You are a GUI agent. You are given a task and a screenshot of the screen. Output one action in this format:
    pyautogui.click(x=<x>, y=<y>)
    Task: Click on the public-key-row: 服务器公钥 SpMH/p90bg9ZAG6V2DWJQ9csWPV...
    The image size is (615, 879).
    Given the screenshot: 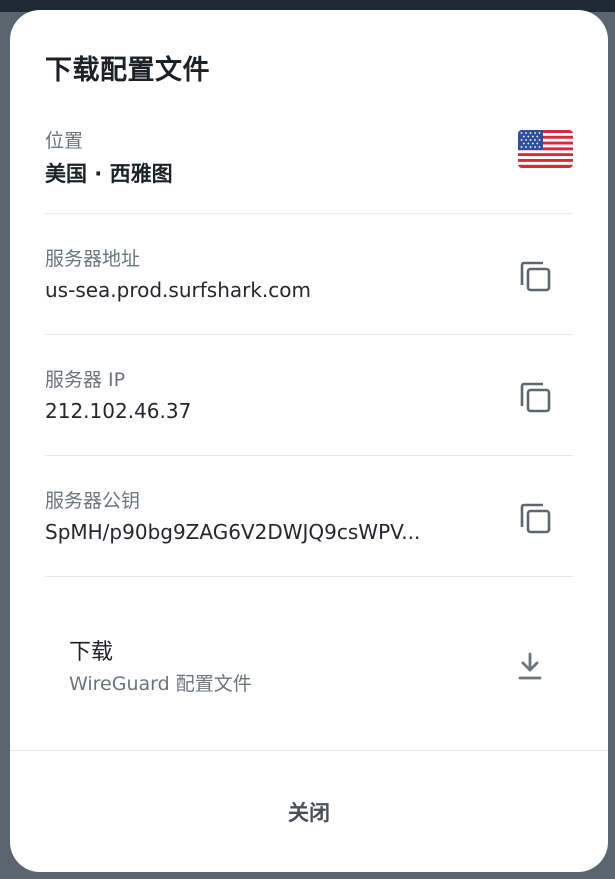 What is the action you would take?
    pyautogui.click(x=309, y=516)
    